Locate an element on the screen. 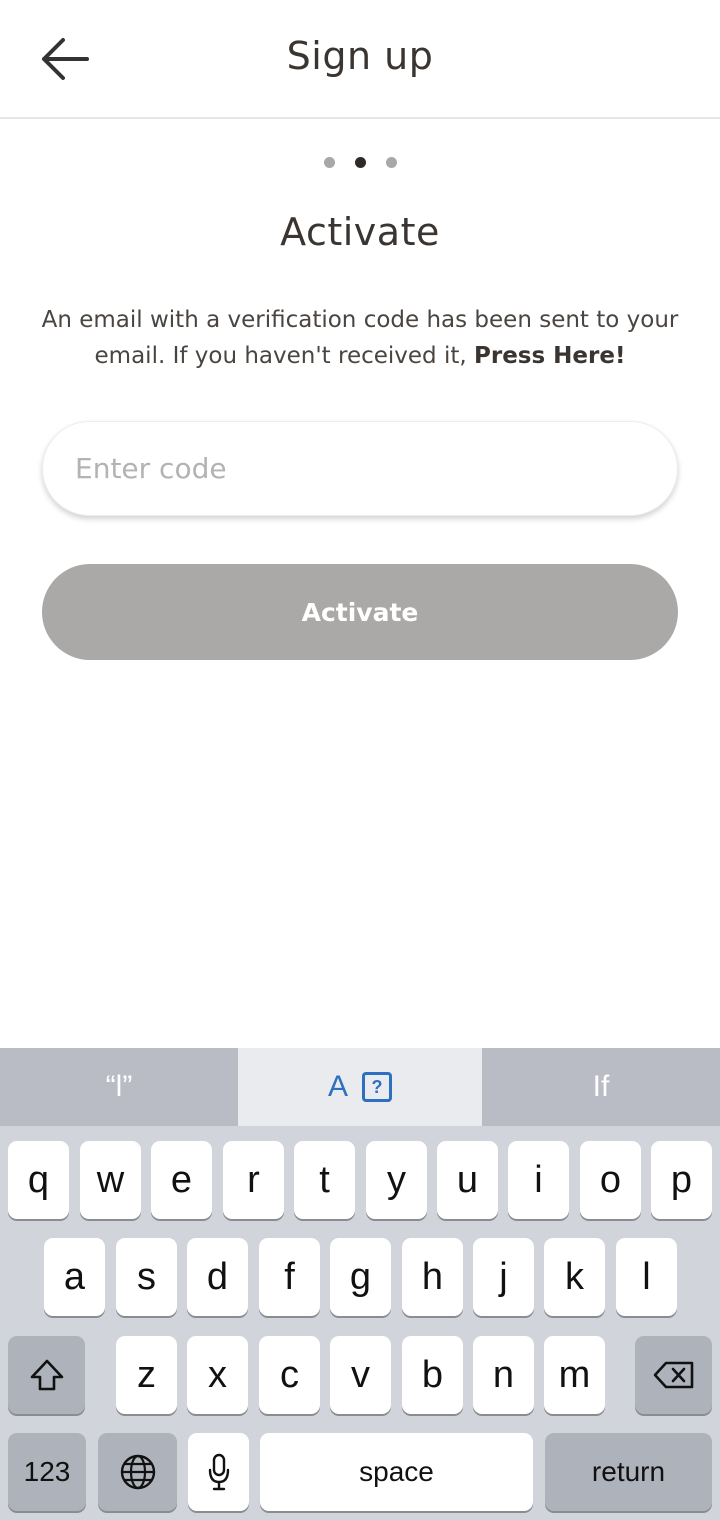 This screenshot has width=720, height=1520. header-bar: Sign up is located at coordinates (360, 59).